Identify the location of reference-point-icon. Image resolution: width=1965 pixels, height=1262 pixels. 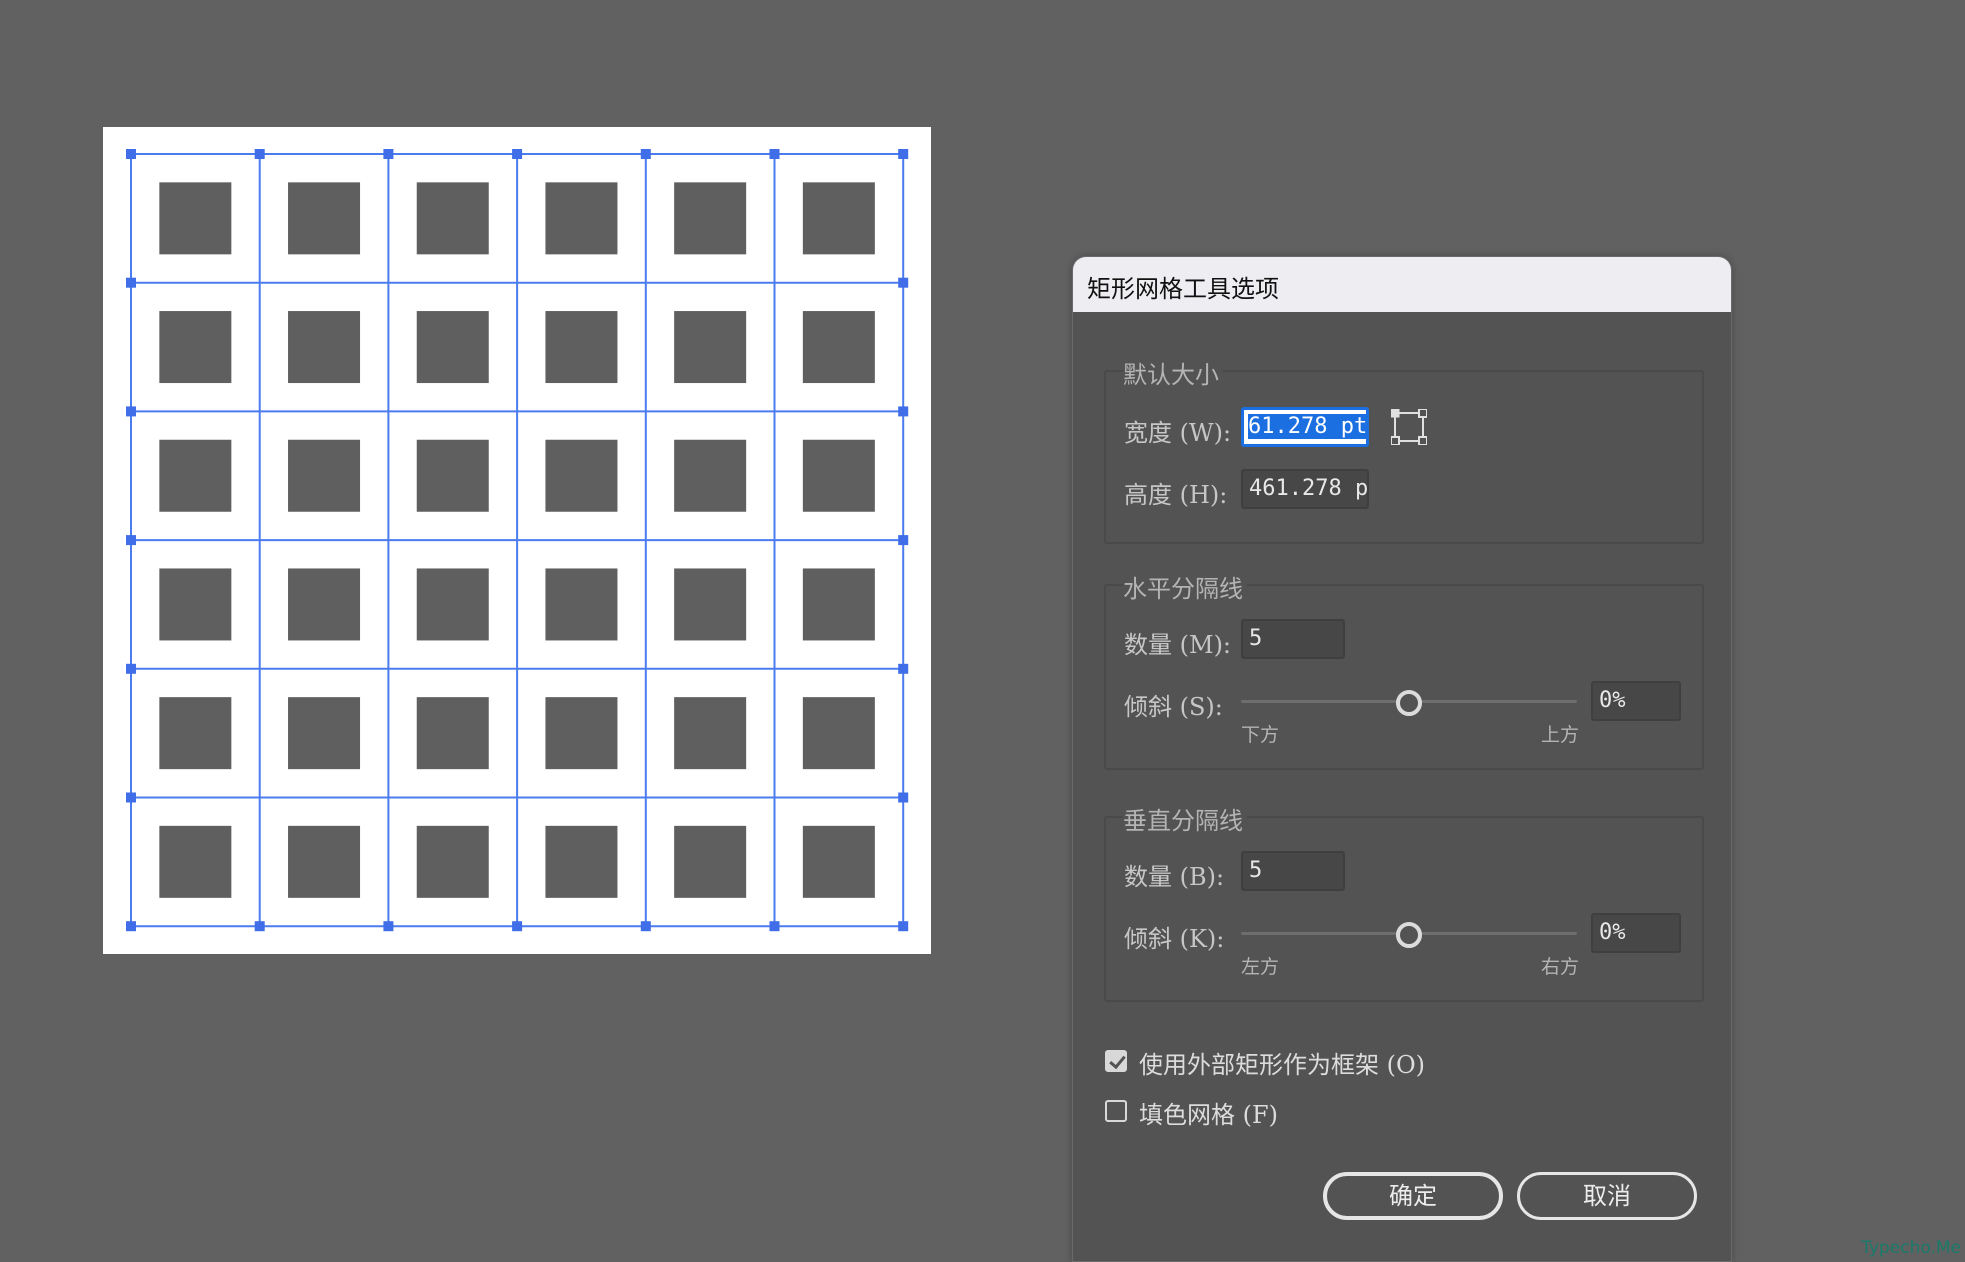
(1409, 427).